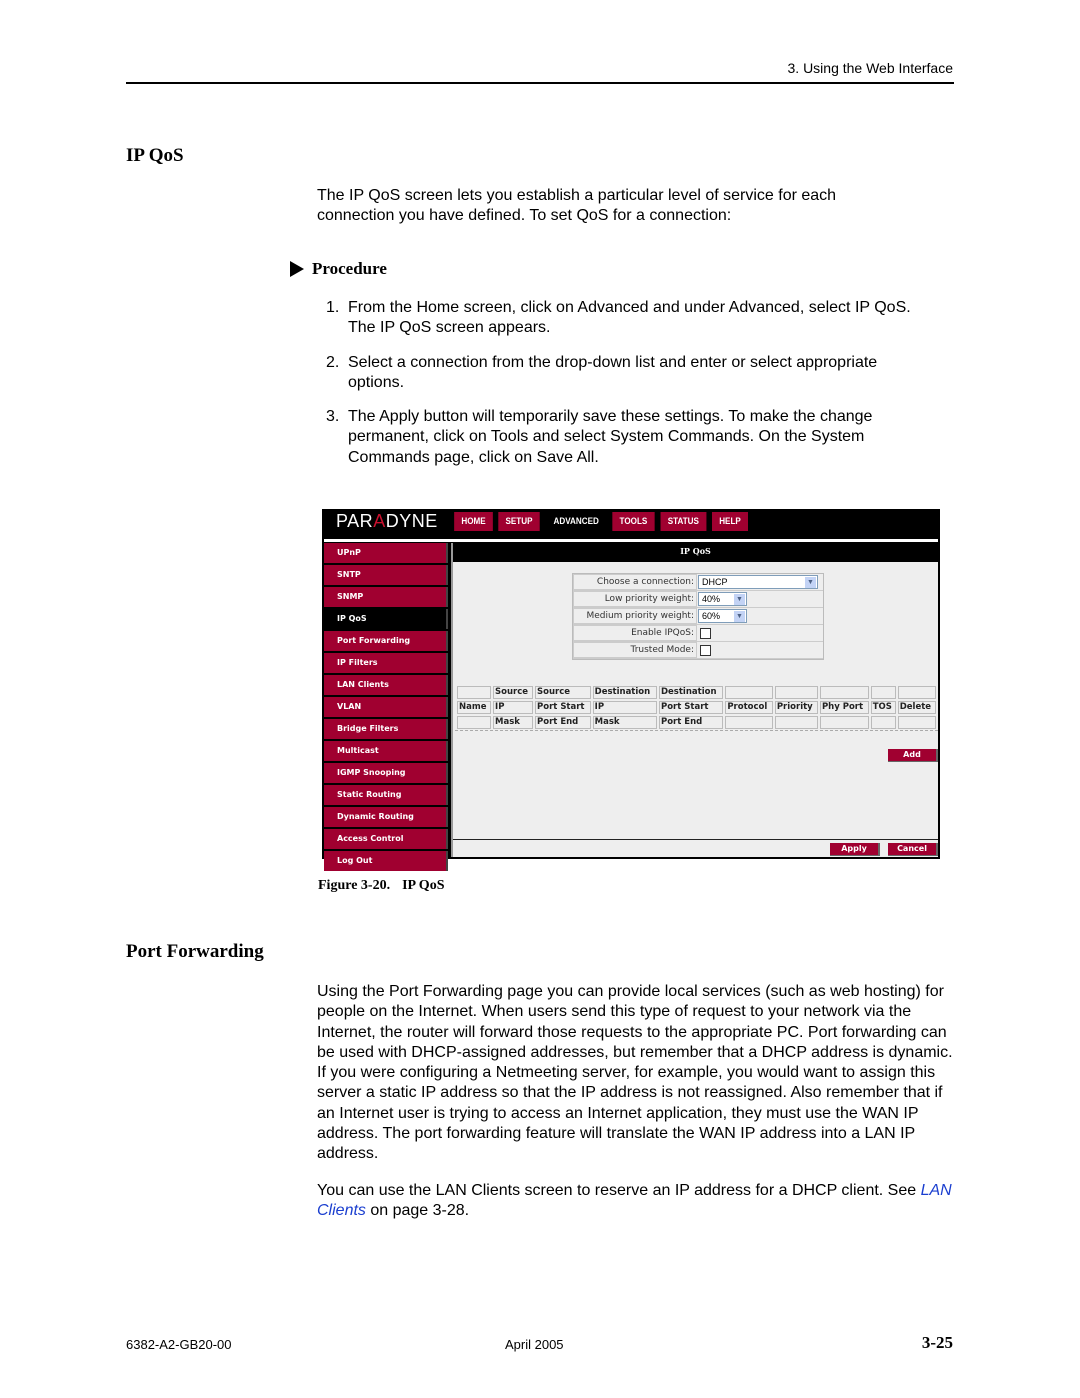  Describe the element at coordinates (576, 521) in the screenshot. I see `tab-advanced: ADVANCED` at that location.